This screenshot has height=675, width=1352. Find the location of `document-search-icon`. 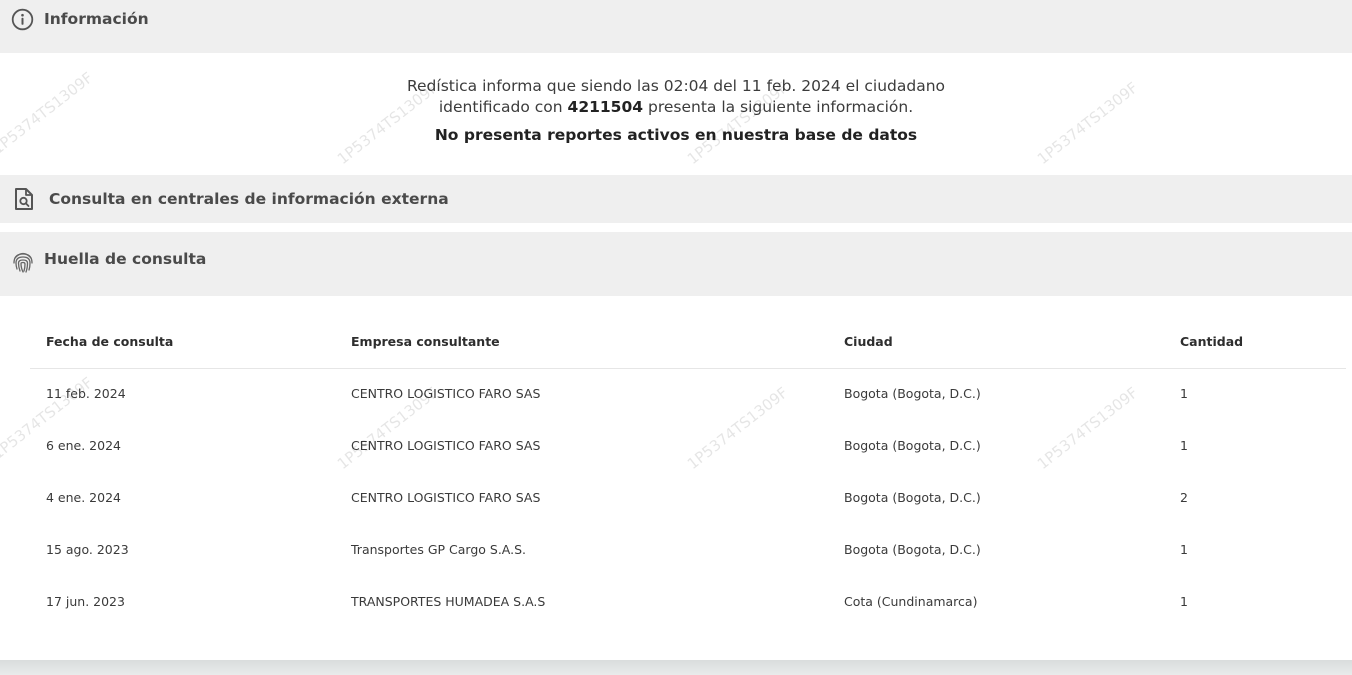

document-search-icon is located at coordinates (24, 199).